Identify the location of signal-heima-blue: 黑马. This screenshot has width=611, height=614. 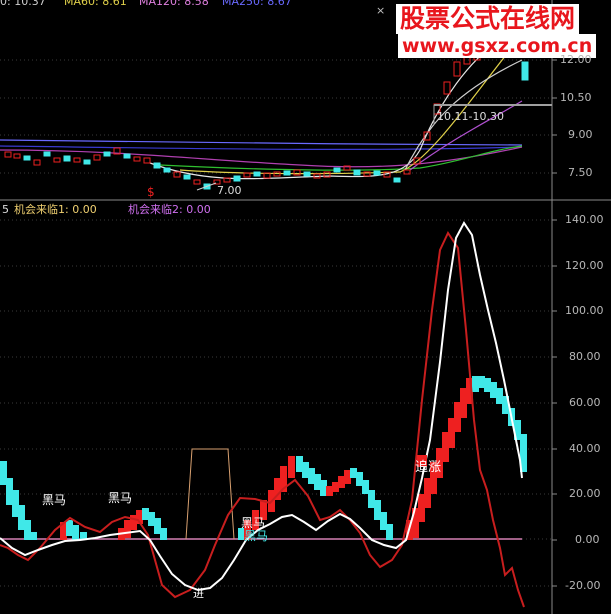
(256, 536).